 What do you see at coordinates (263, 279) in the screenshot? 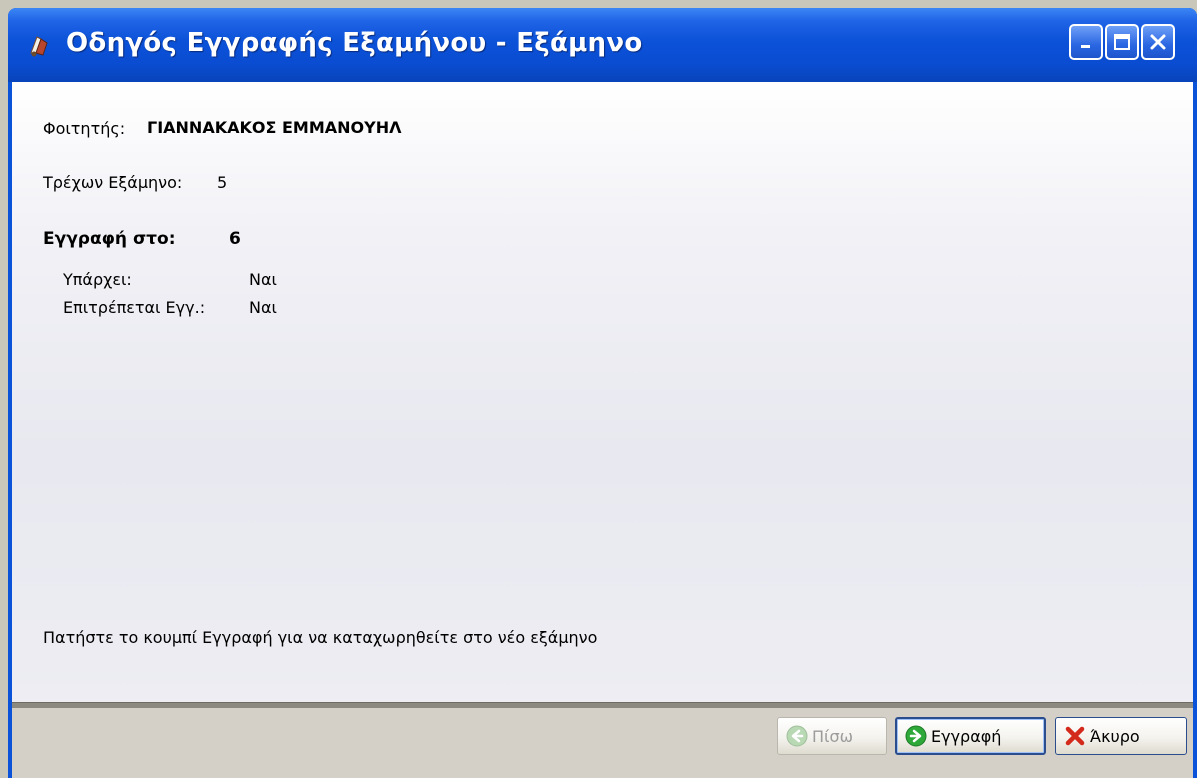
I see `exists-value: Ναι` at bounding box center [263, 279].